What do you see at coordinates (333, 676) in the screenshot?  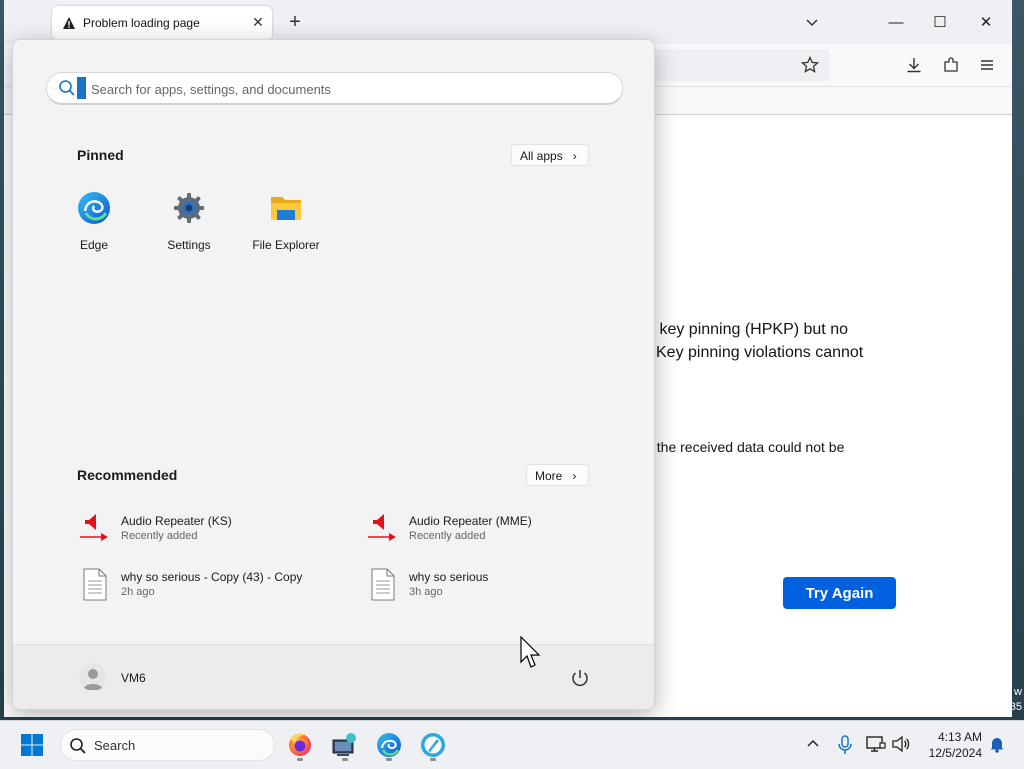 I see `start-footer: VM6` at bounding box center [333, 676].